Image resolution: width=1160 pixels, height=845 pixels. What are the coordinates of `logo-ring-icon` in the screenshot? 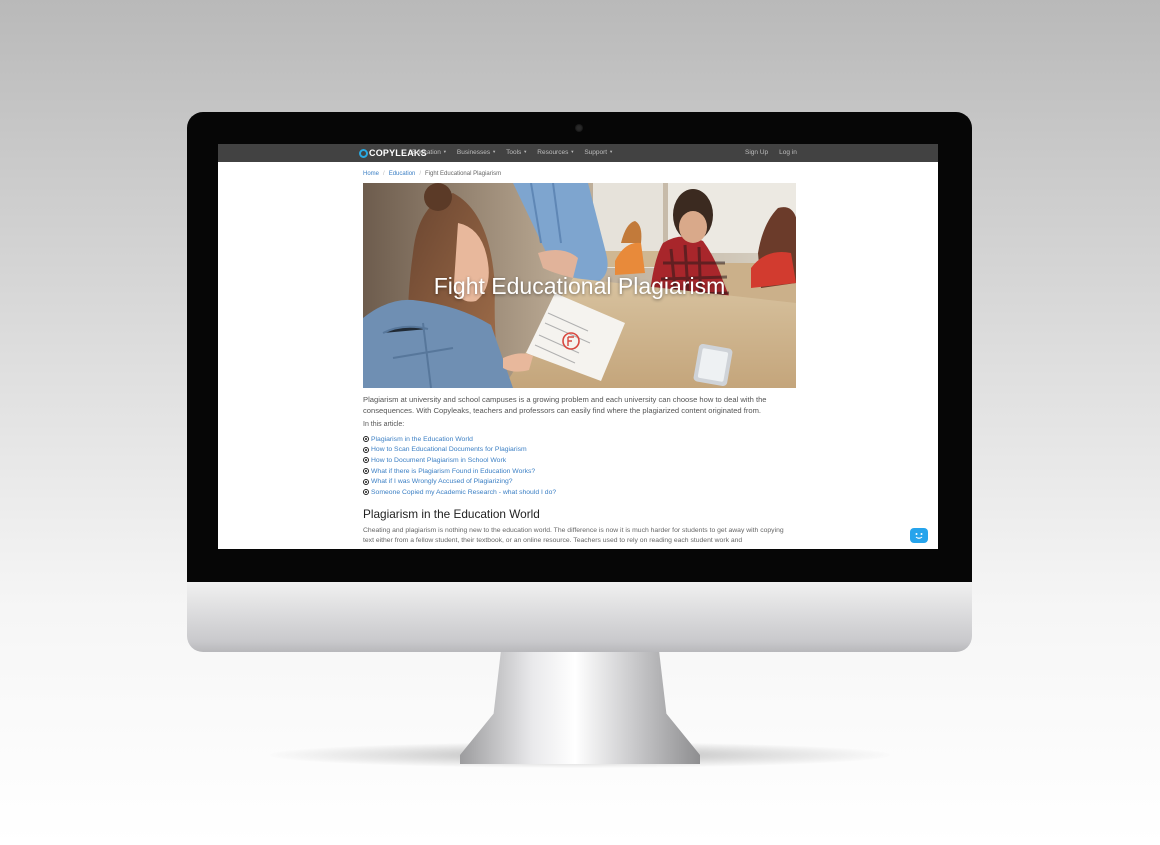 It's located at (363, 153).